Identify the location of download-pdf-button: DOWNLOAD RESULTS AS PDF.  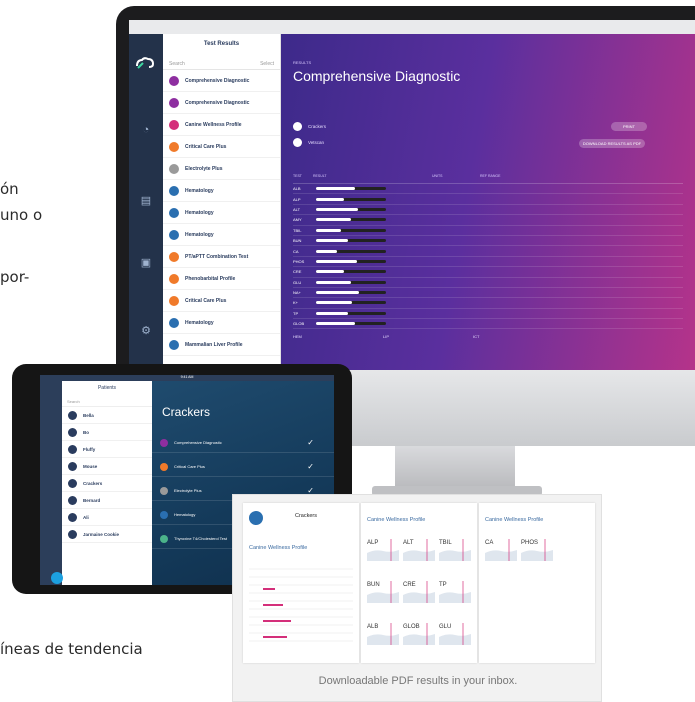
(612, 143).